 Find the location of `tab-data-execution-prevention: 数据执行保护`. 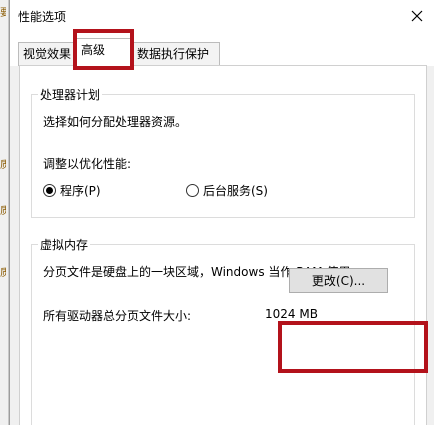

tab-data-execution-prevention: 数据执行保护 is located at coordinates (176, 54).